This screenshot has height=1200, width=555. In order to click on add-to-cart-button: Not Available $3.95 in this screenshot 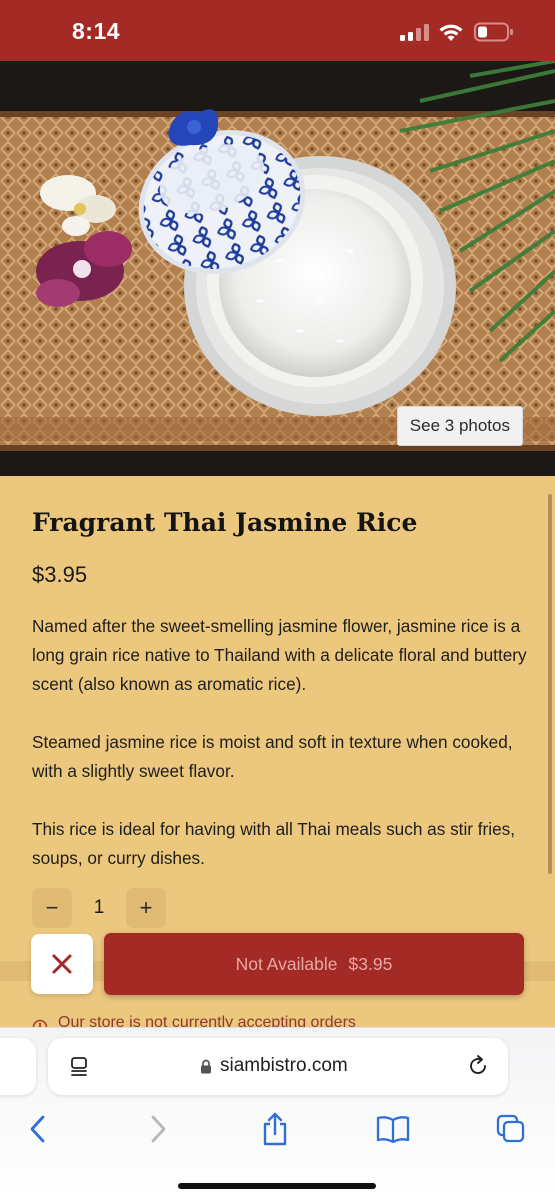, I will do `click(314, 964)`.